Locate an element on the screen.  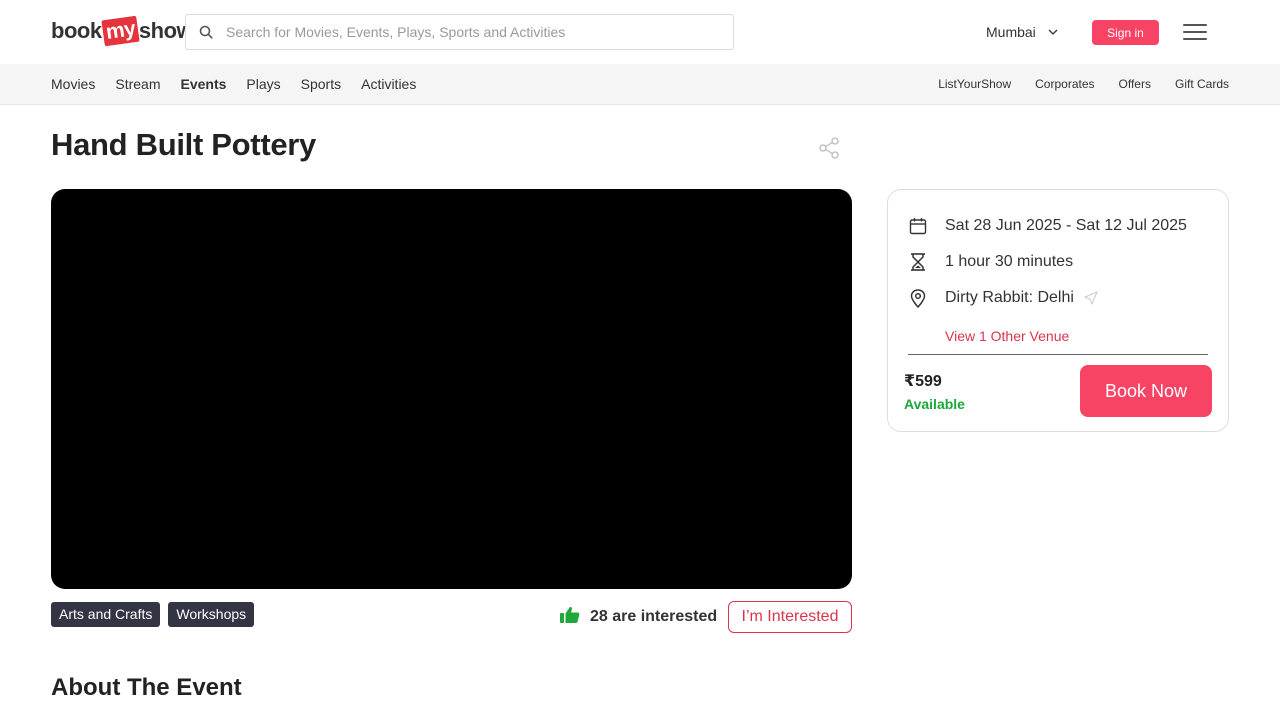
event-duration: 1 hour 30 minutes is located at coordinates (1009, 261).